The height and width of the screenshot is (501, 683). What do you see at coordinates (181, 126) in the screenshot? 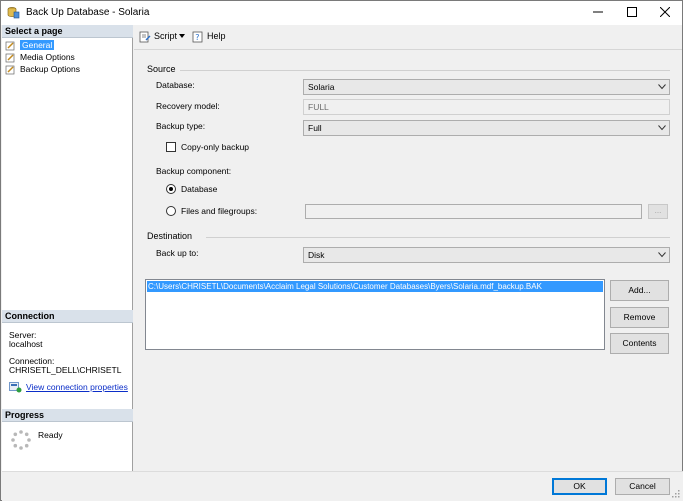
I see `backup-type-label: Backup type:` at bounding box center [181, 126].